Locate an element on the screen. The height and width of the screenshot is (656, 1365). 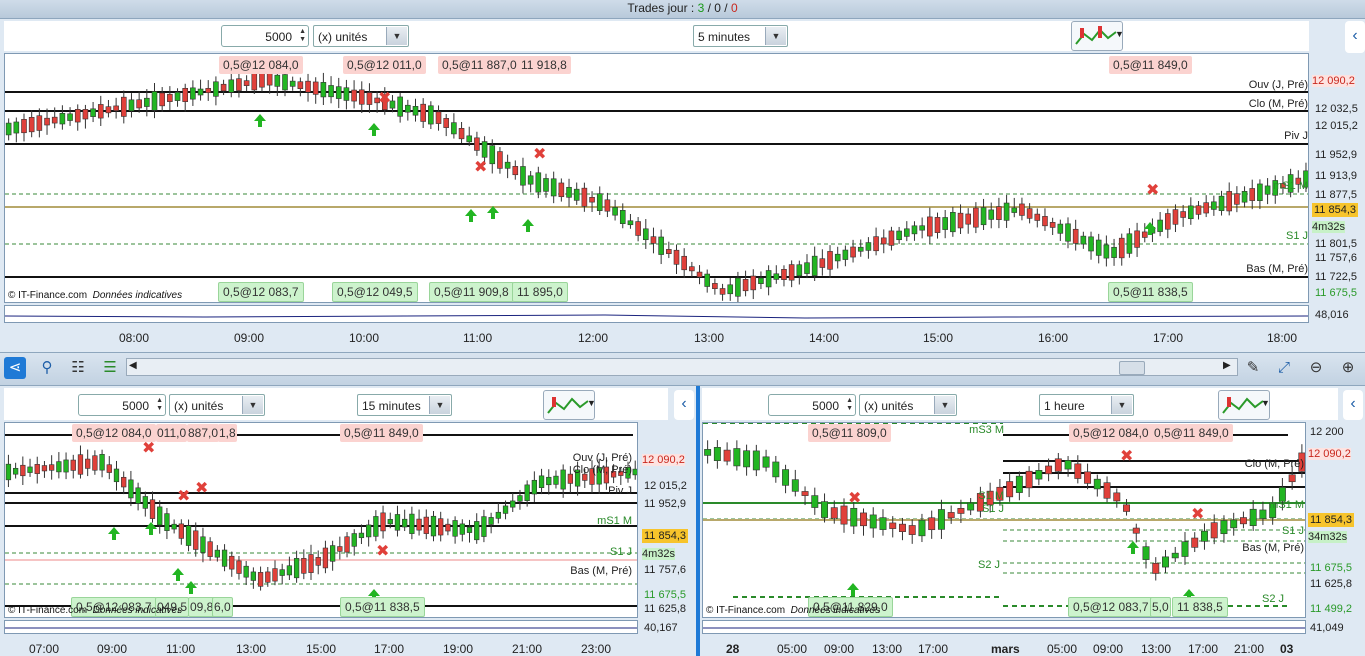
time-label: 12:00 is located at coordinates (593, 338).